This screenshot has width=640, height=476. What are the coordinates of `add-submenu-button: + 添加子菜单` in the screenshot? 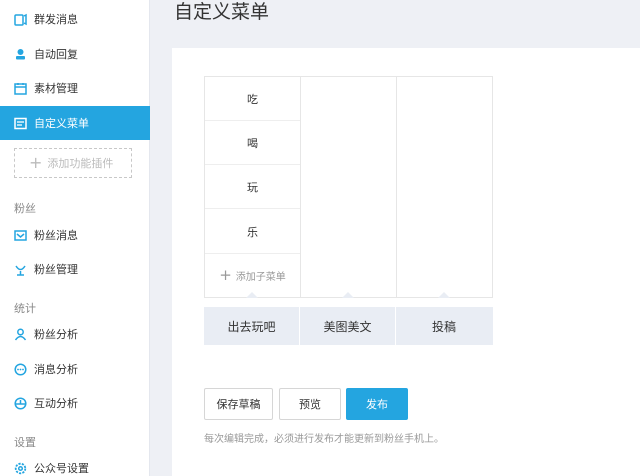 It's located at (252, 275).